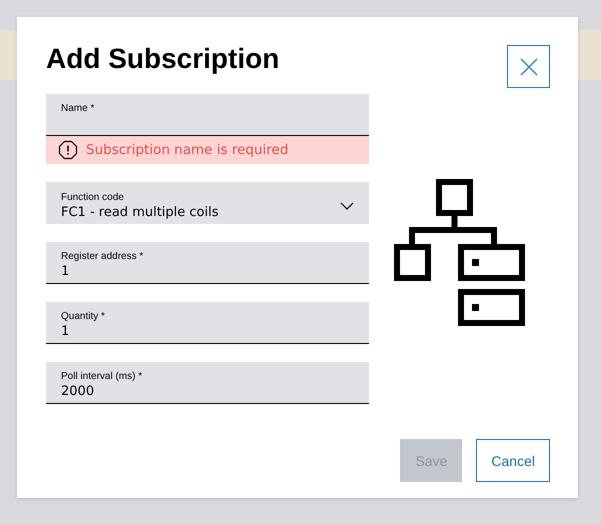 This screenshot has height=524, width=601. What do you see at coordinates (68, 150) in the screenshot?
I see `warning-icon` at bounding box center [68, 150].